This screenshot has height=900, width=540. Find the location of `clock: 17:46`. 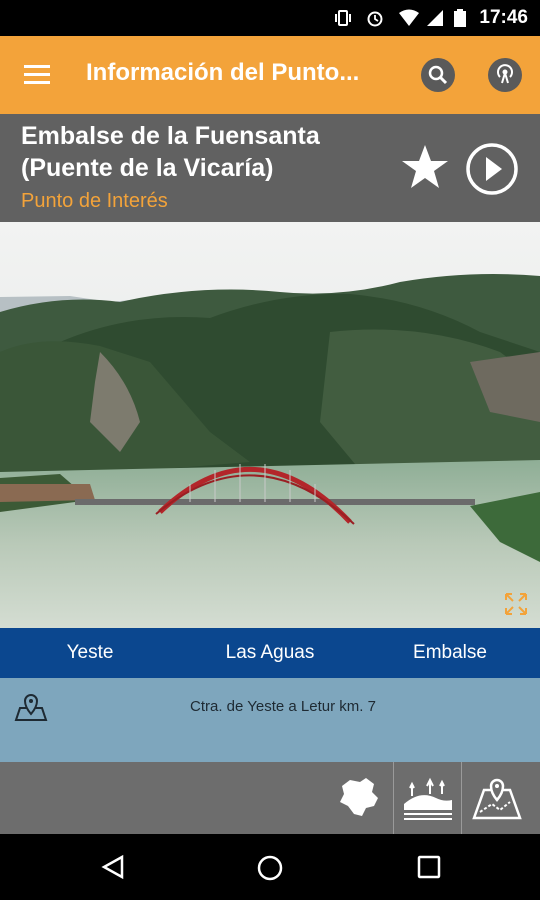

clock: 17:46 is located at coordinates (503, 17).